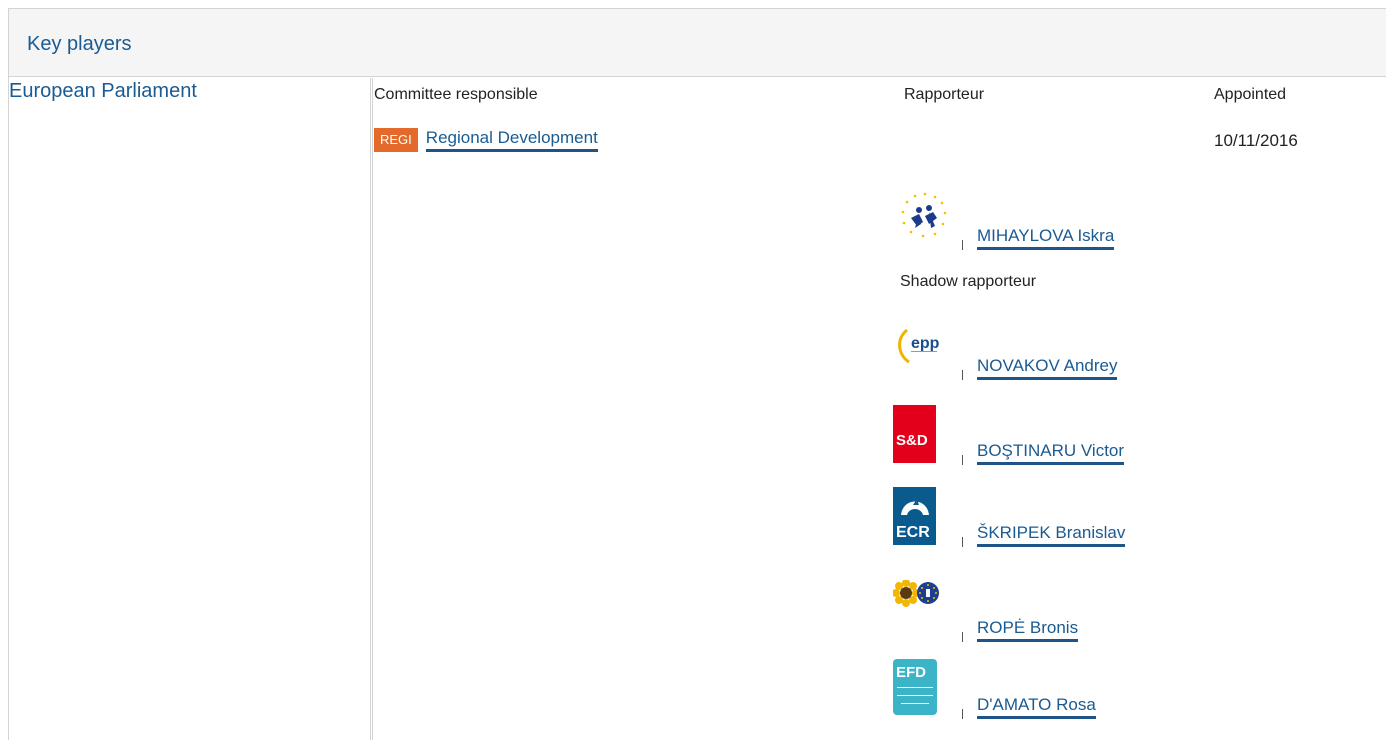 The width and height of the screenshot is (1386, 740). I want to click on alde-logo-icon, so click(928, 218).